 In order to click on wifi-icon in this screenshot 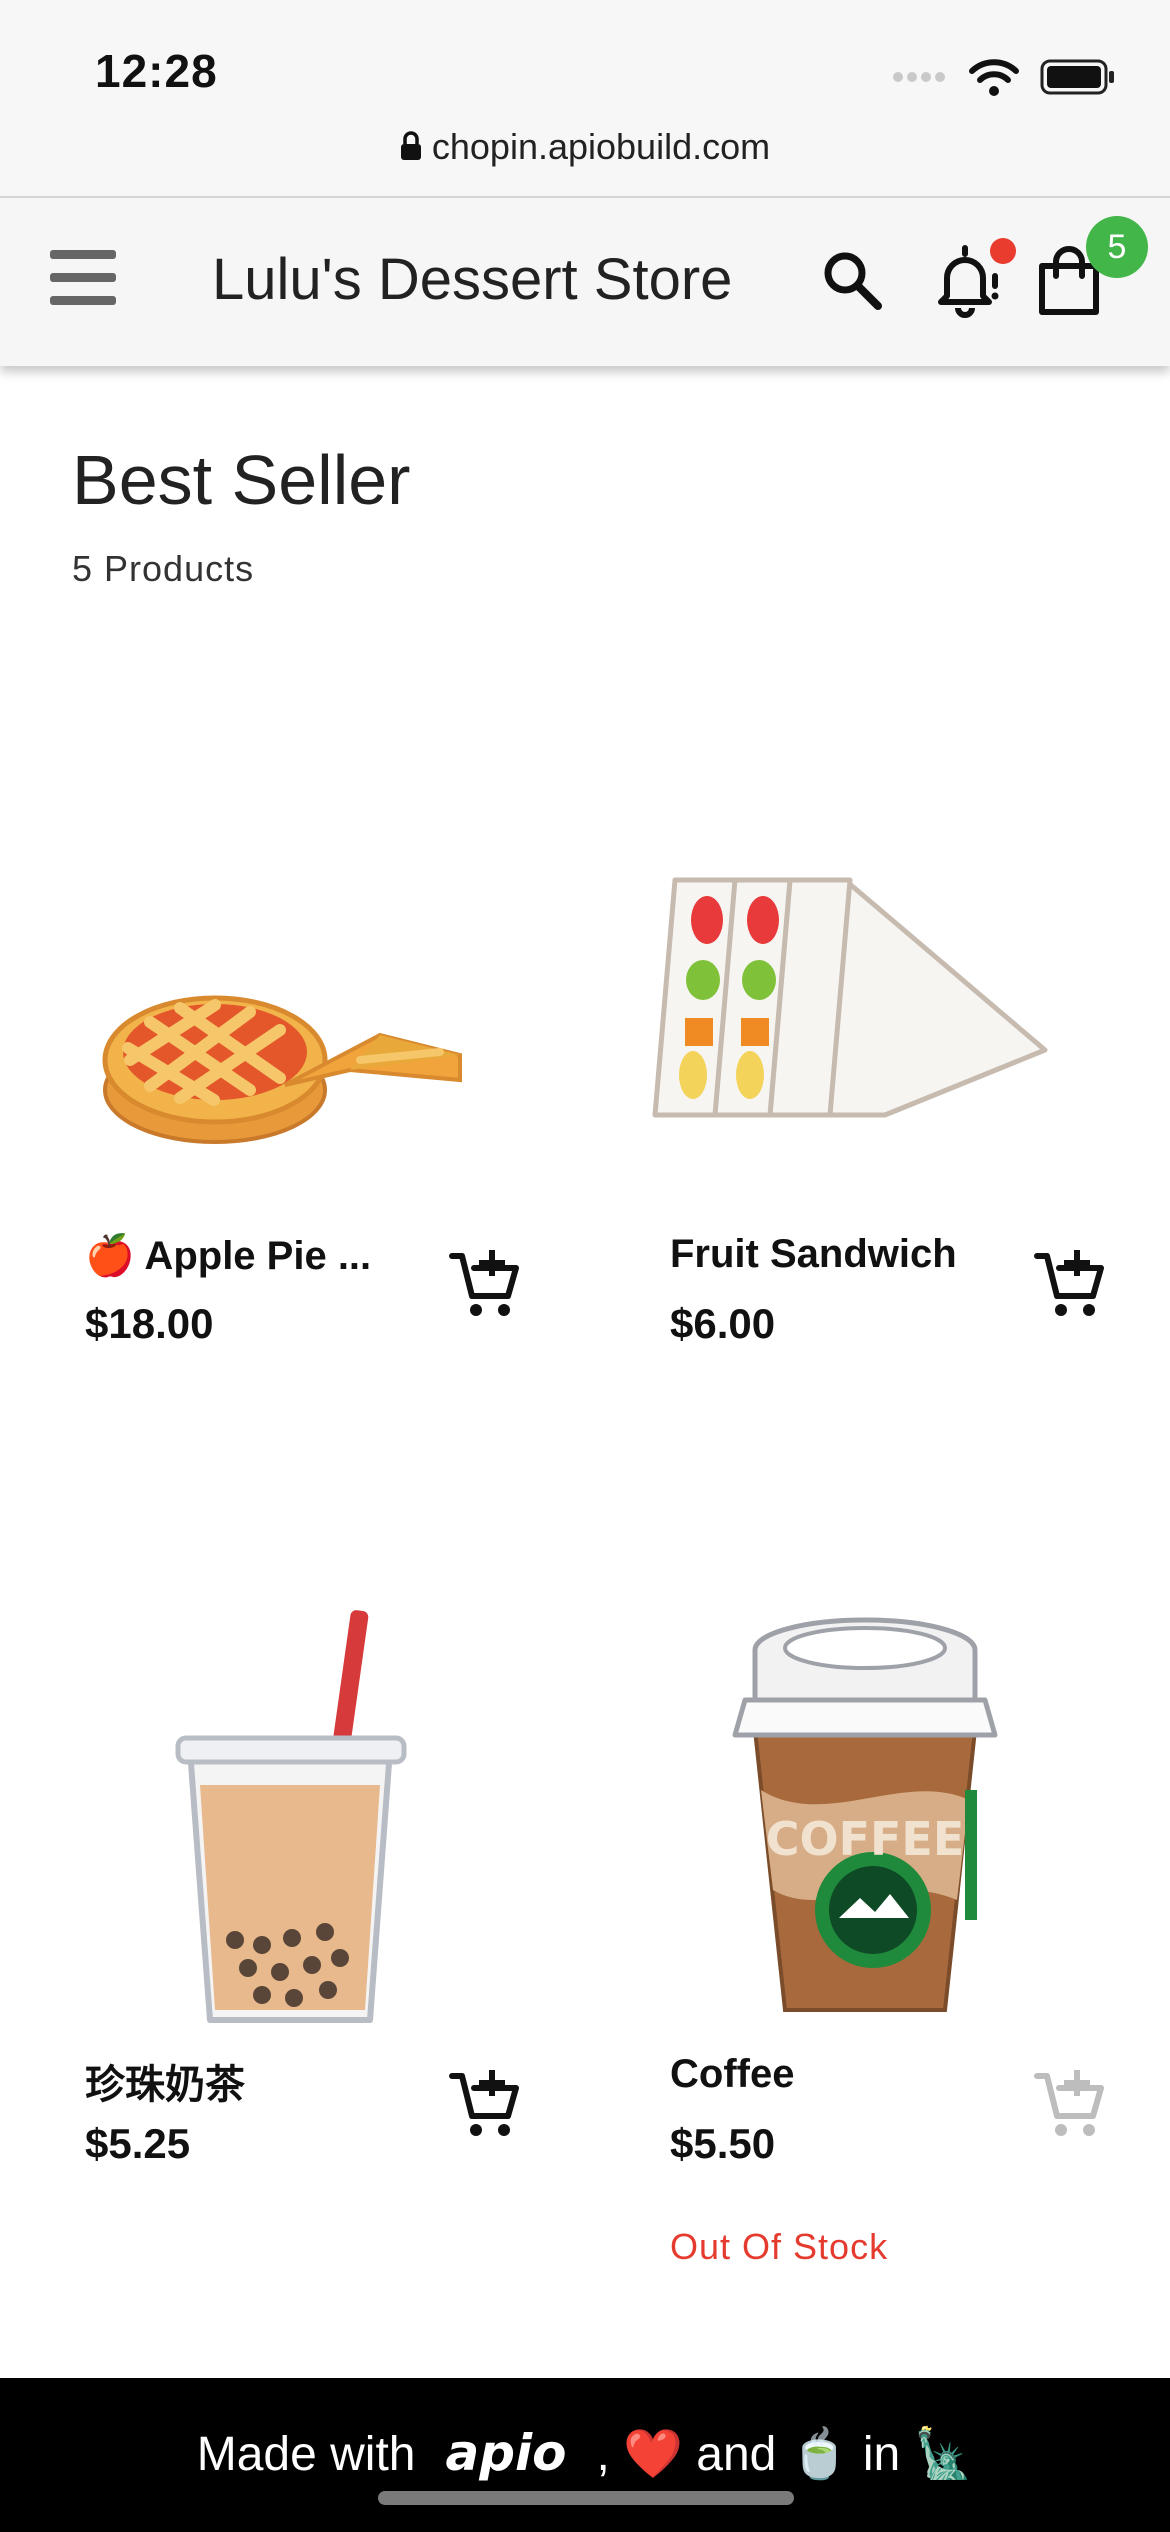, I will do `click(994, 77)`.